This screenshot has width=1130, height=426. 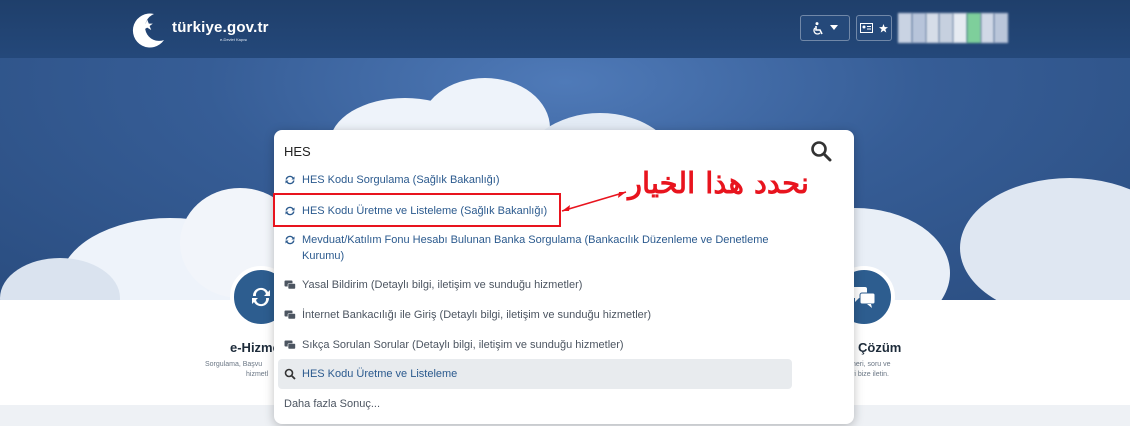 I want to click on crescent-star-icon, so click(x=148, y=30).